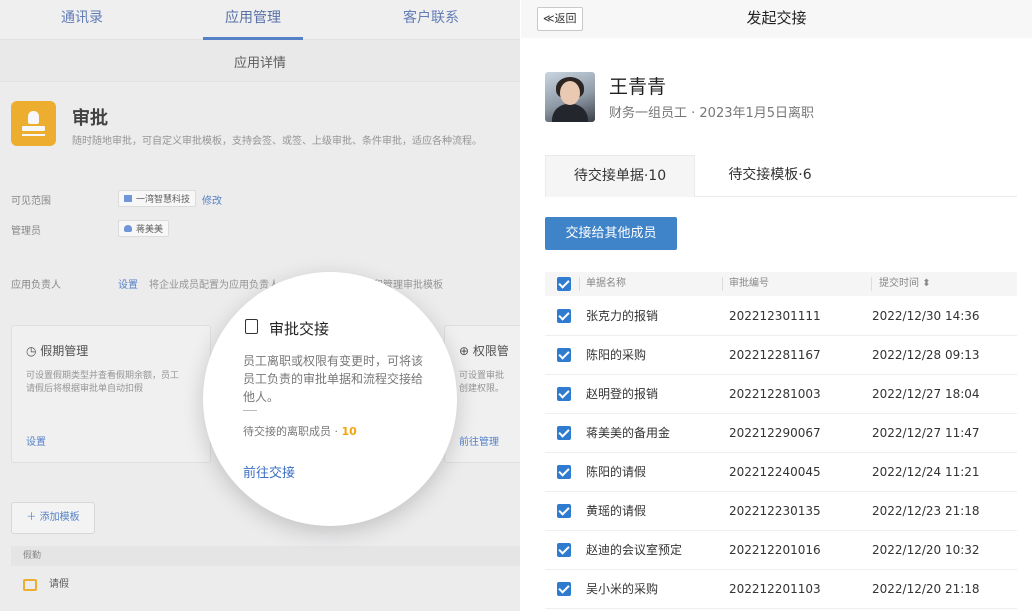 This screenshot has width=1032, height=611. Describe the element at coordinates (212, 199) in the screenshot. I see `modify-scope-link: 修改` at that location.